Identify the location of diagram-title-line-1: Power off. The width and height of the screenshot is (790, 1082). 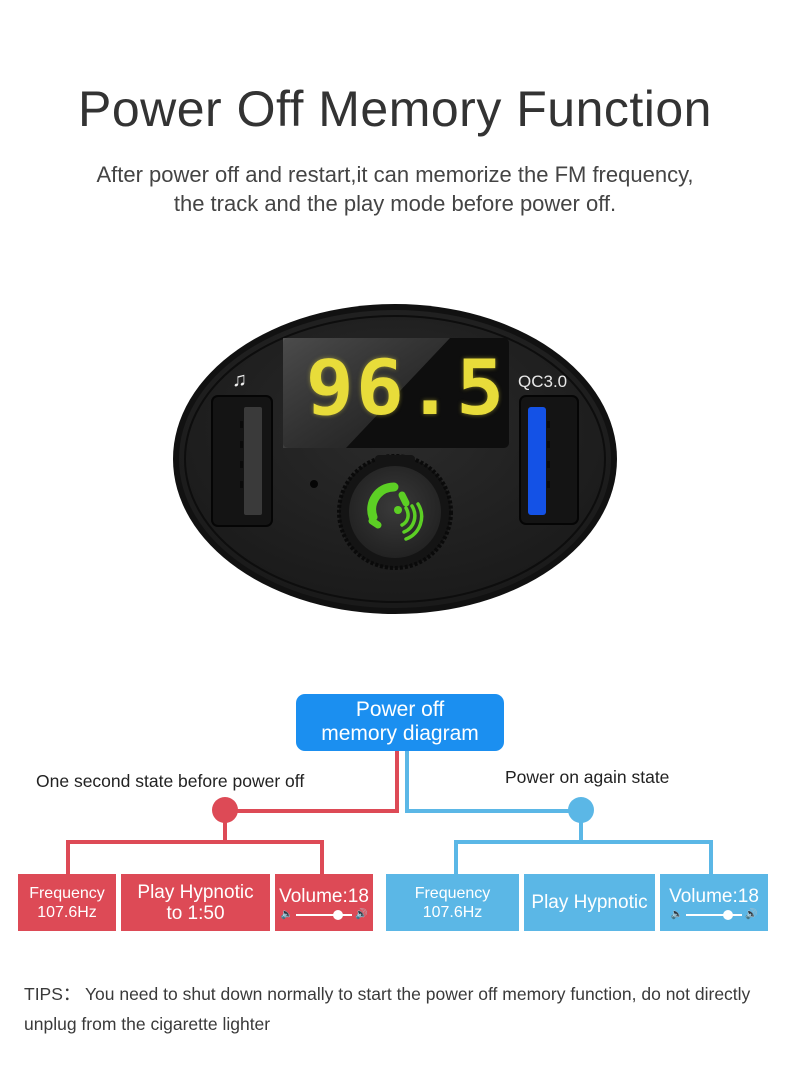
(400, 709).